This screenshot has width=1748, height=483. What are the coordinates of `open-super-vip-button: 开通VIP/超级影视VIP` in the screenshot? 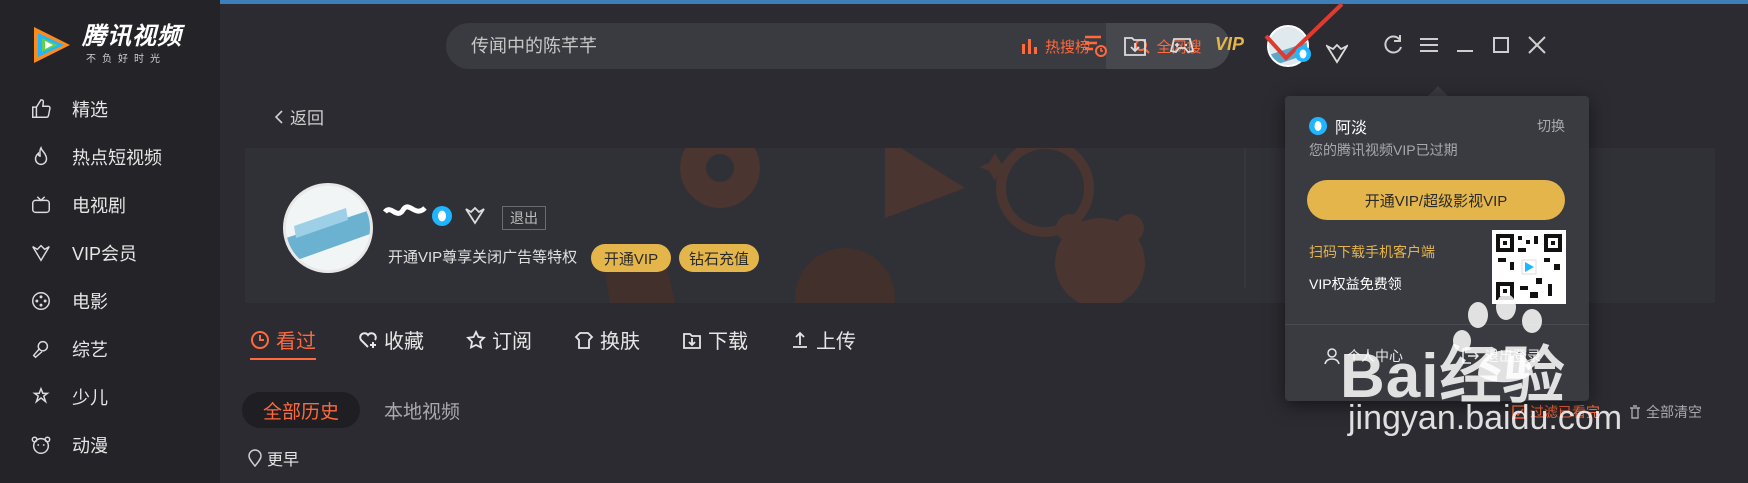 It's located at (1436, 200).